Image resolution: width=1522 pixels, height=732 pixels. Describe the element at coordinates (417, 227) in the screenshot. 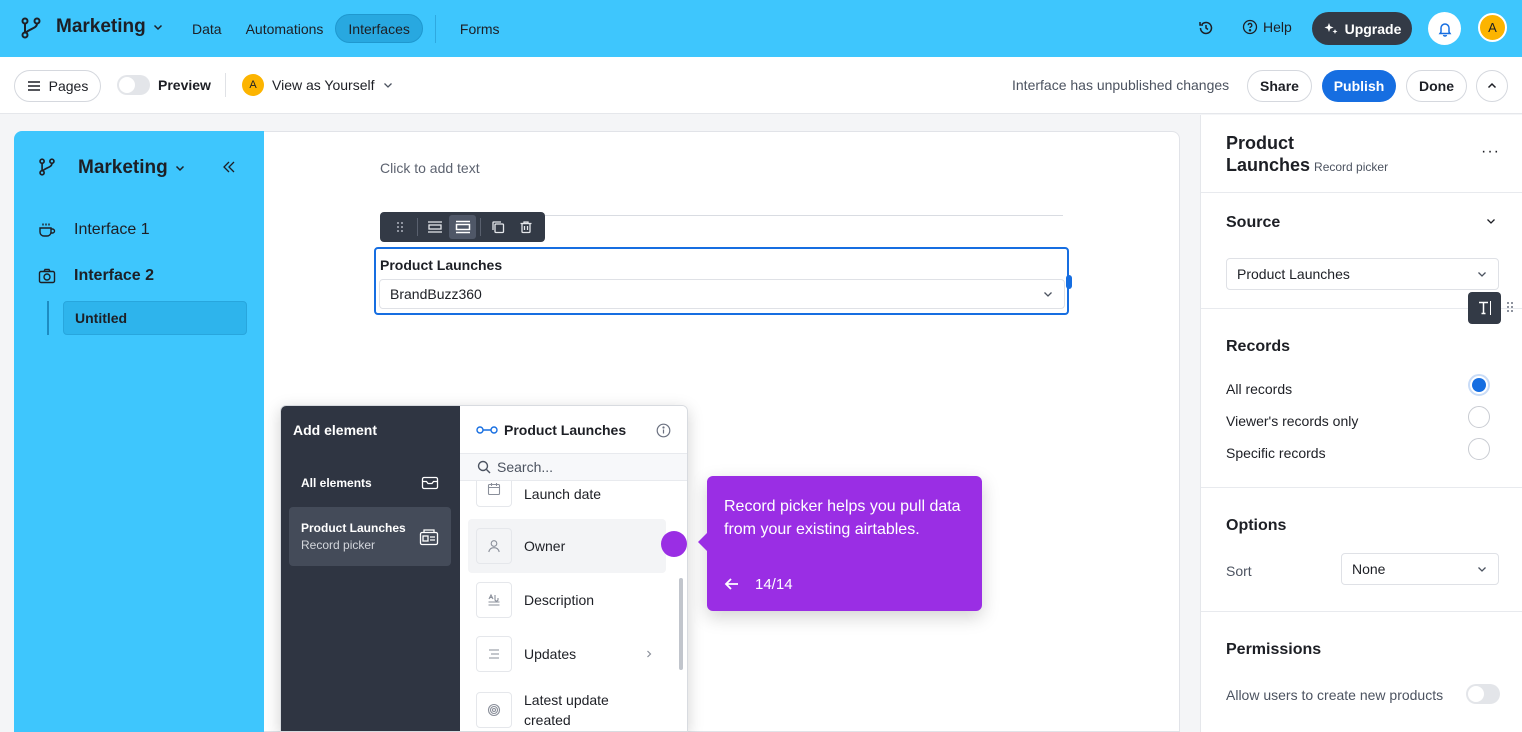

I see `toolbar-divider` at that location.